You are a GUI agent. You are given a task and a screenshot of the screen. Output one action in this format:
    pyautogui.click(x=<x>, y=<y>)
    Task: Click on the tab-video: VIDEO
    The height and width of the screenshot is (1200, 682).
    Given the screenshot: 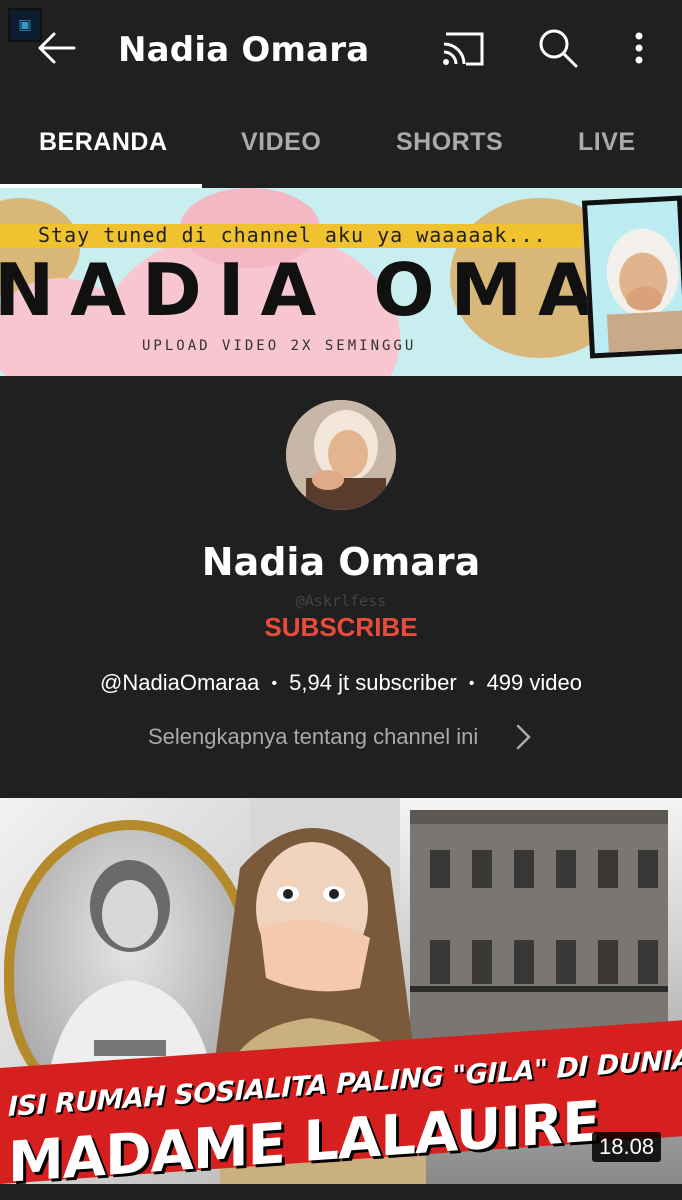 What is the action you would take?
    pyautogui.click(x=281, y=142)
    